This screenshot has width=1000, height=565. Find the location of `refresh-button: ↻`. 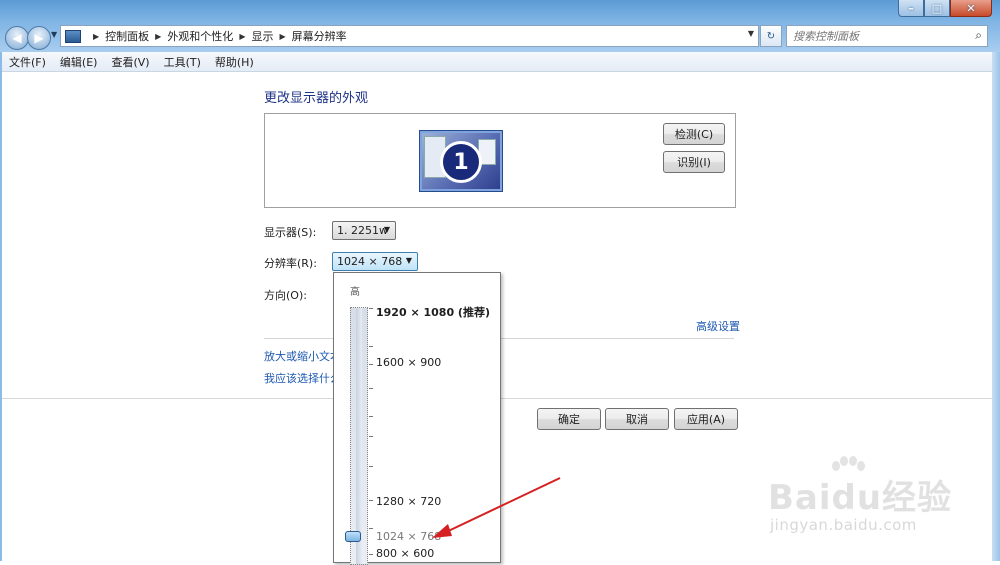

refresh-button: ↻ is located at coordinates (771, 36).